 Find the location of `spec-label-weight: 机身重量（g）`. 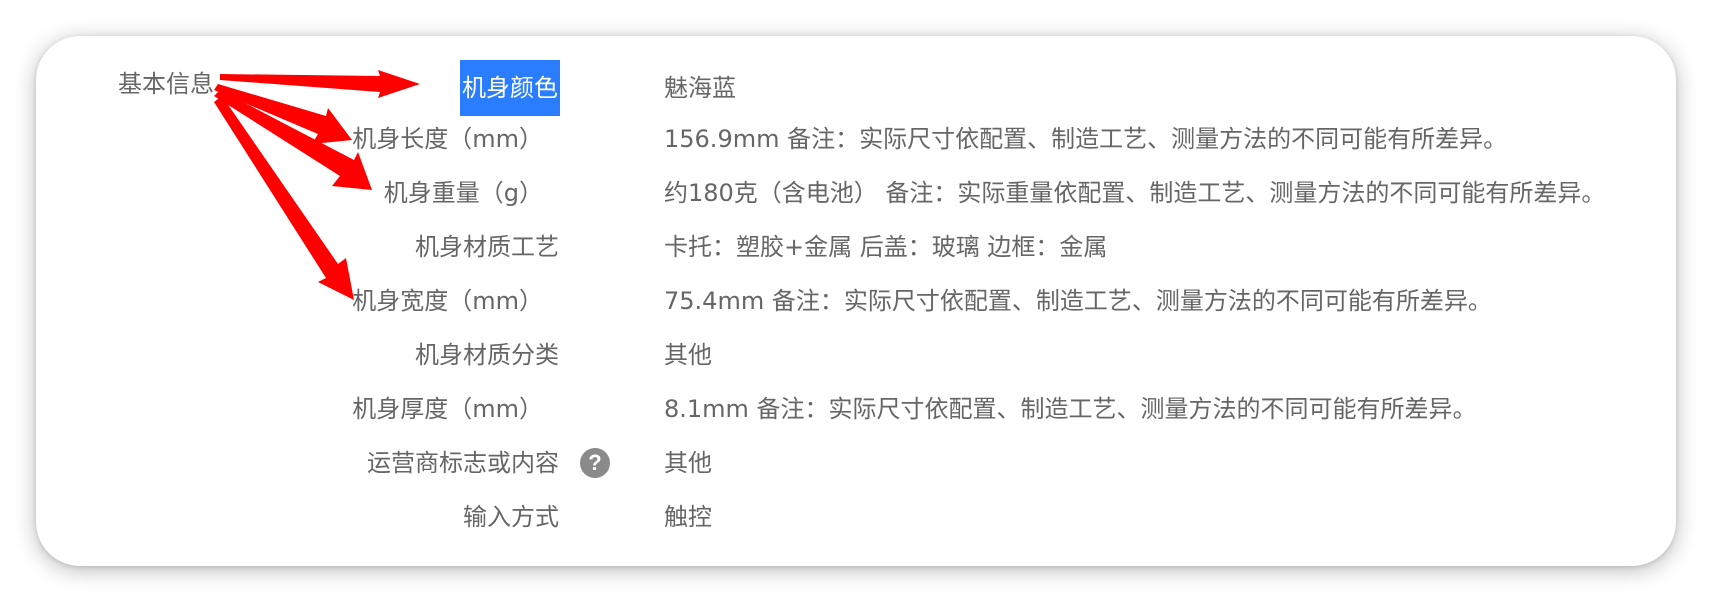

spec-label-weight: 机身重量（g） is located at coordinates (463, 193).